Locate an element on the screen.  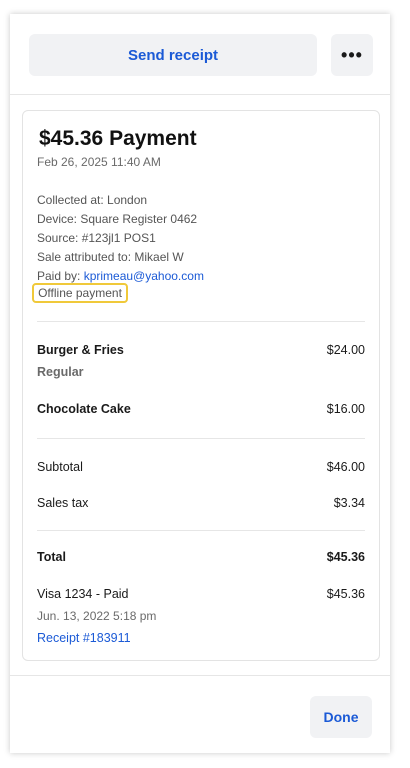
item-variant: Regular is located at coordinates (60, 372).